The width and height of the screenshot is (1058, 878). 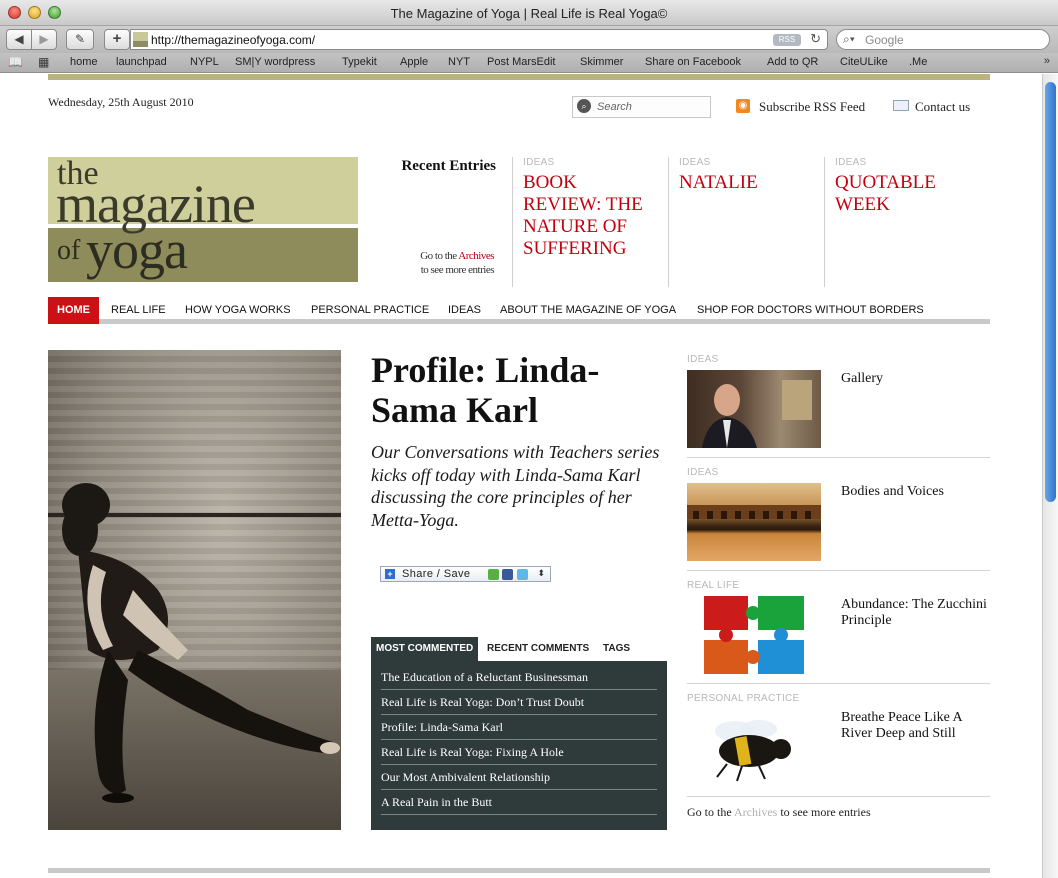 What do you see at coordinates (436, 574) in the screenshot?
I see `share-label: Share / Save` at bounding box center [436, 574].